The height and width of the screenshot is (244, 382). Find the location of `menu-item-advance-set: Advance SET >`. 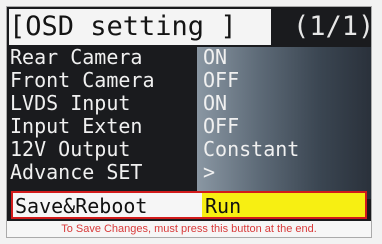

menu-item-advance-set: Advance SET > is located at coordinates (112, 172).